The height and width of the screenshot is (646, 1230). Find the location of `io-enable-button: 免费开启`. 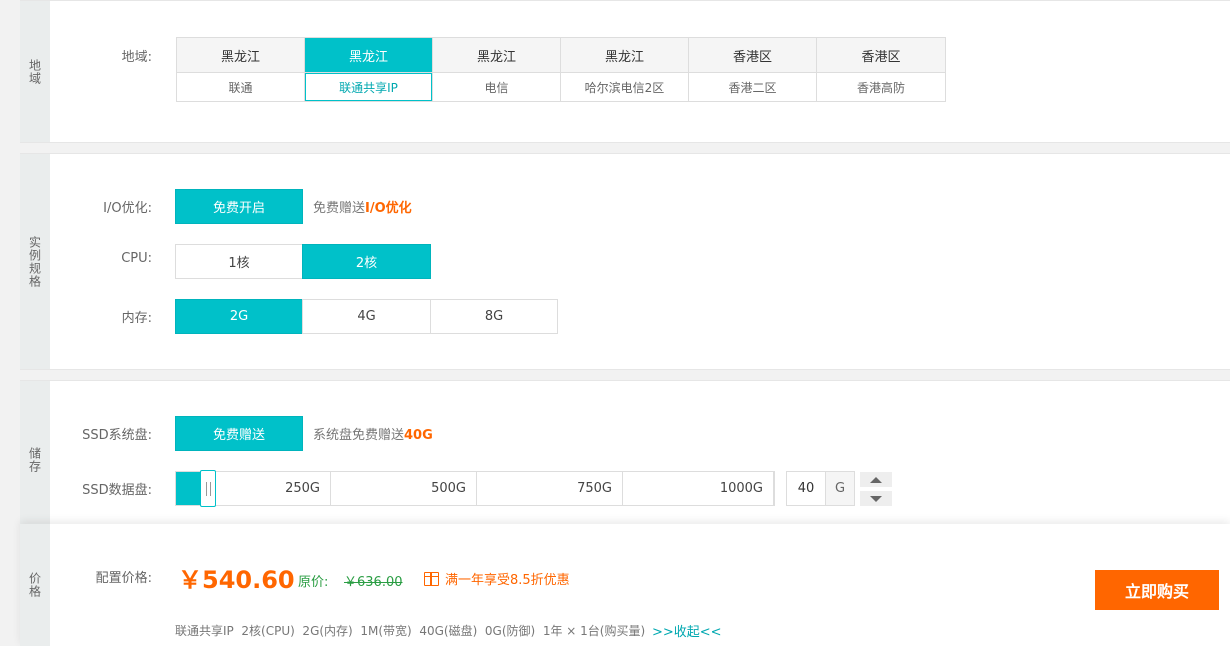

io-enable-button: 免费开启 is located at coordinates (239, 206).